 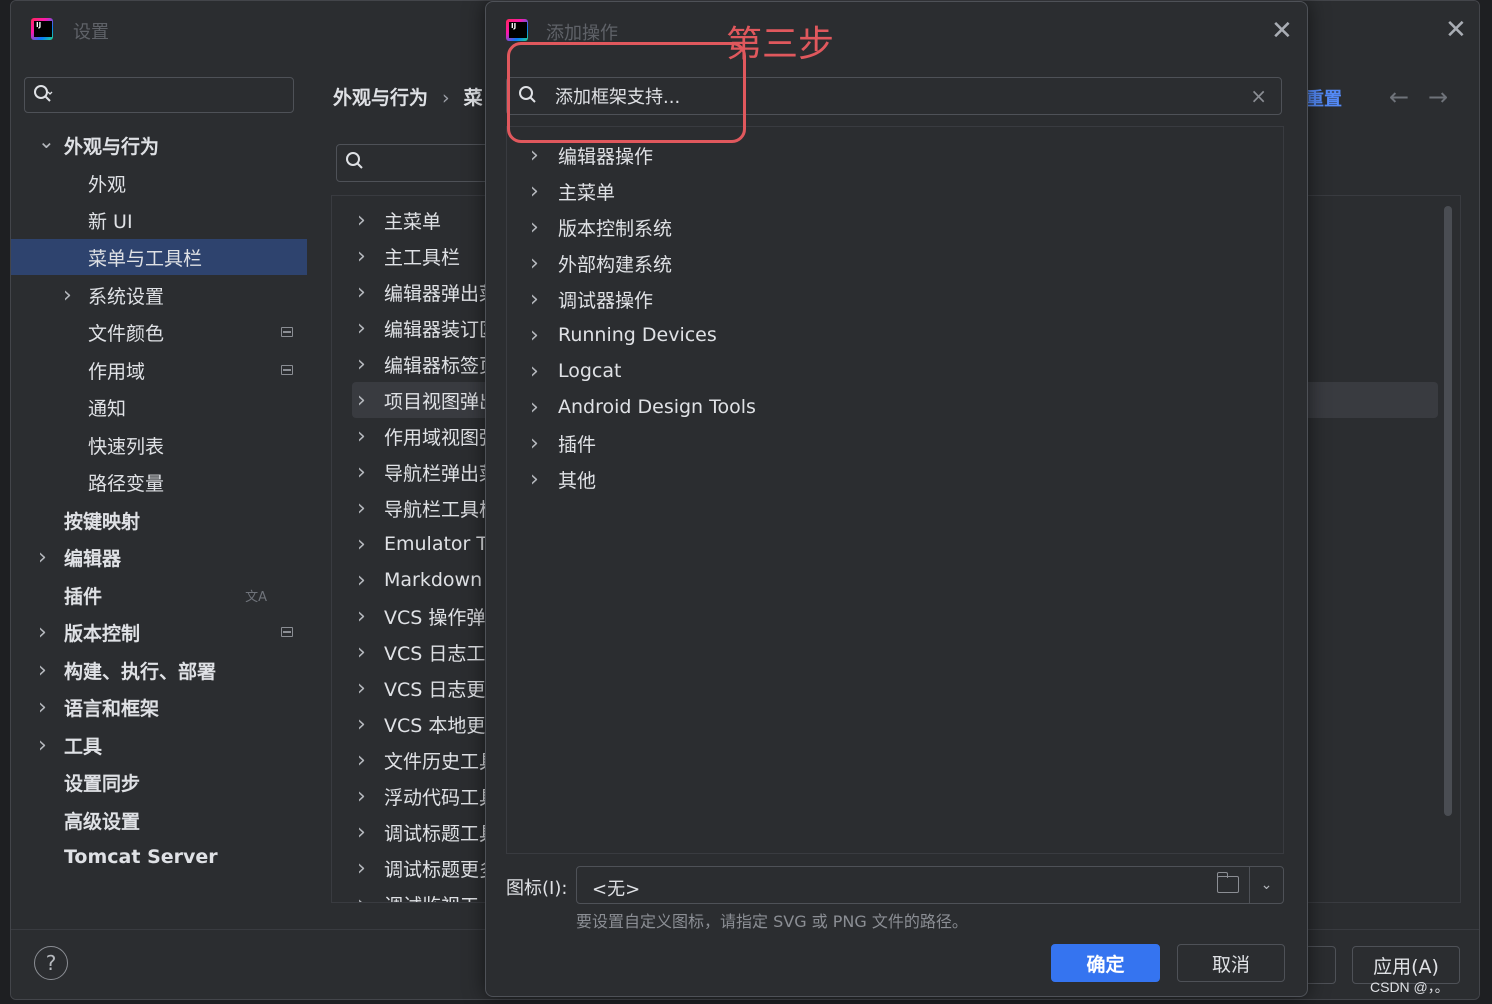 I want to click on back-arrow-icon: ←, so click(x=1399, y=97).